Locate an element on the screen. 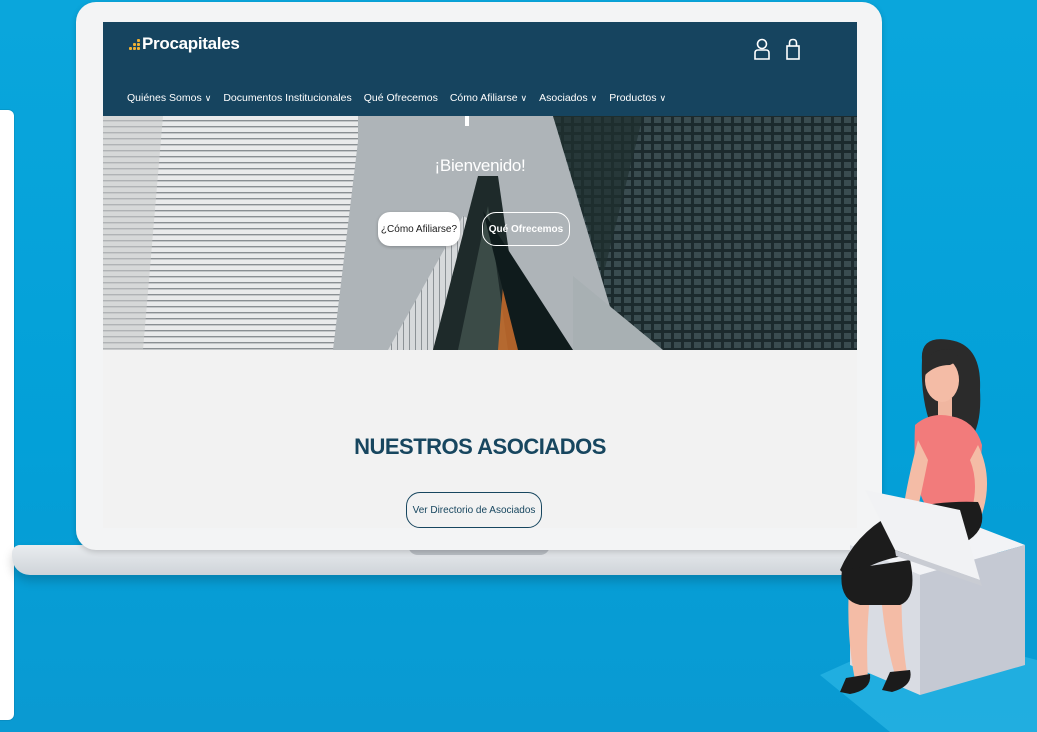 Image resolution: width=1037 pixels, height=732 pixels. nav-item-quienes-somos: Quiénes Somos ∨ is located at coordinates (169, 98).